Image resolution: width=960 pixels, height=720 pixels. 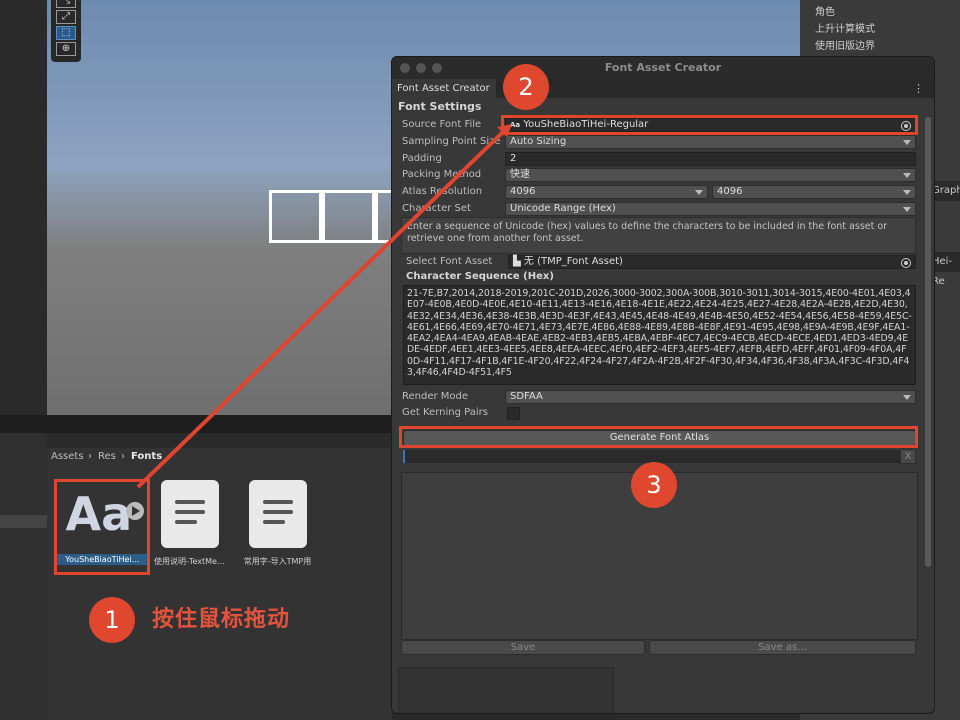 I want to click on step-3-badge: 3, so click(x=654, y=485).